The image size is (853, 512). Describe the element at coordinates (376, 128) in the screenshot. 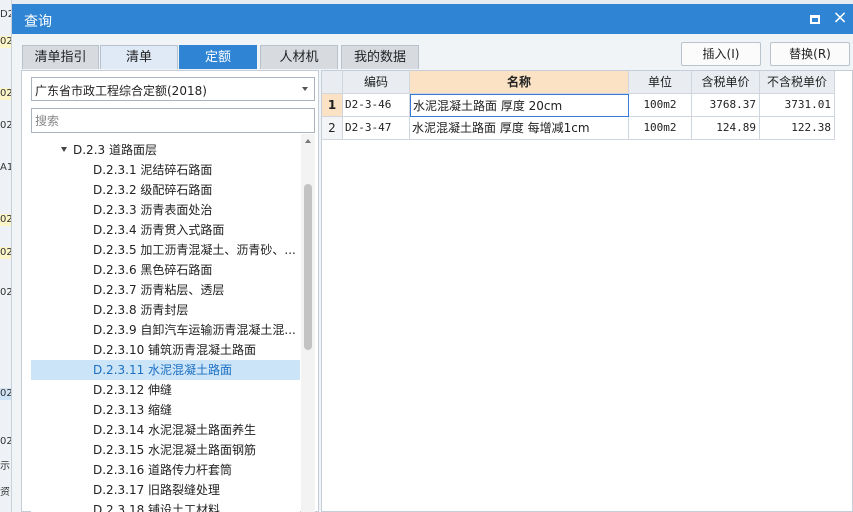

I see `cell-code: D2-3-47` at that location.